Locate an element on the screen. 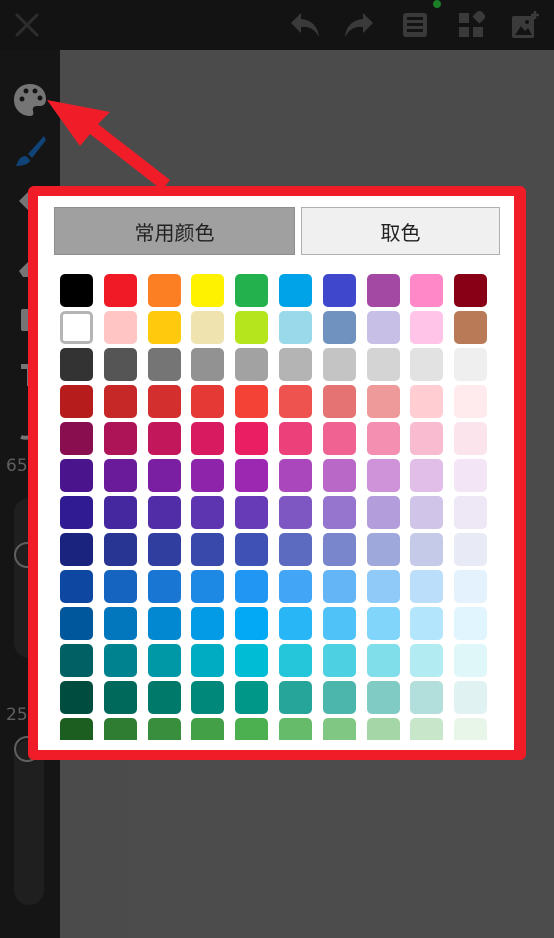 The height and width of the screenshot is (938, 554). close-button is located at coordinates (27, 25).